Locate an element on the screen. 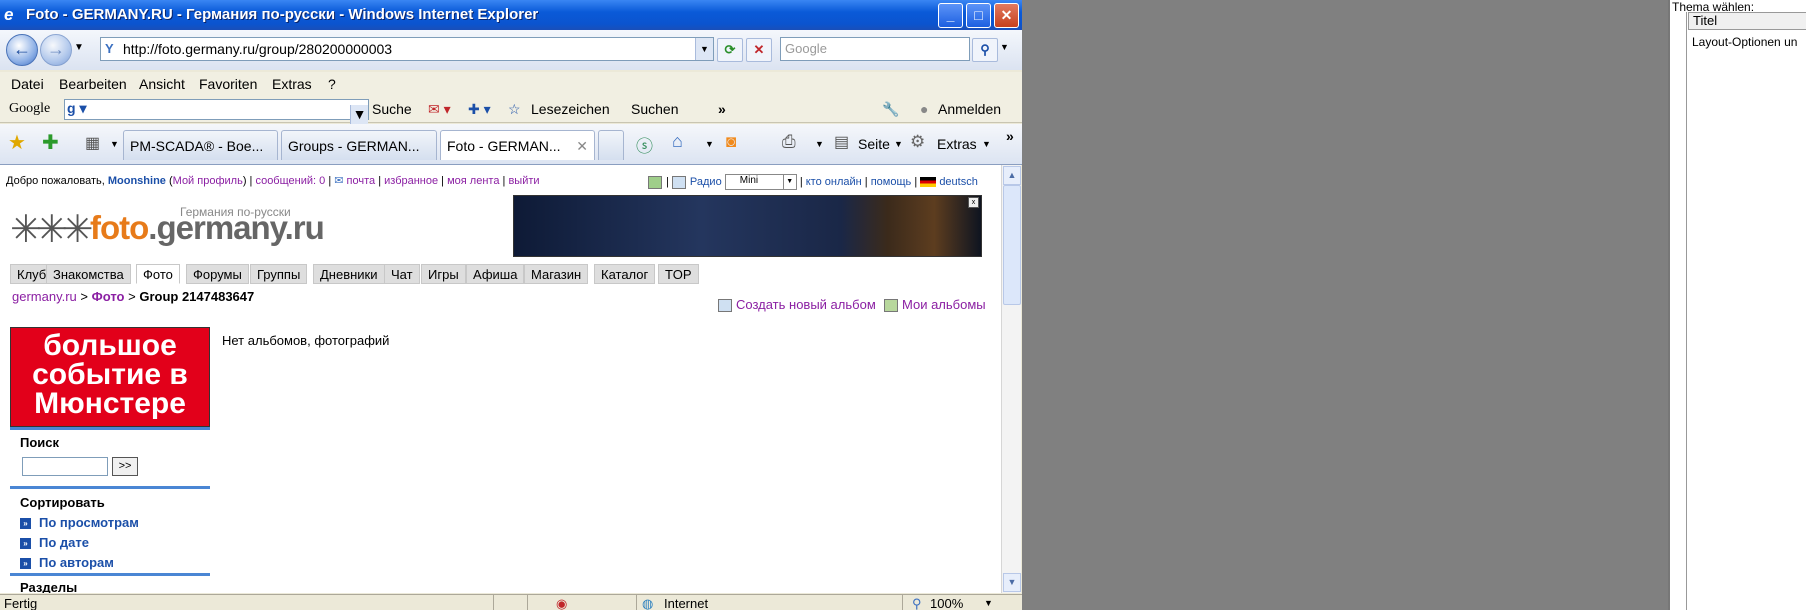 This screenshot has height=610, width=1806. minimize-button: _ is located at coordinates (950, 15).